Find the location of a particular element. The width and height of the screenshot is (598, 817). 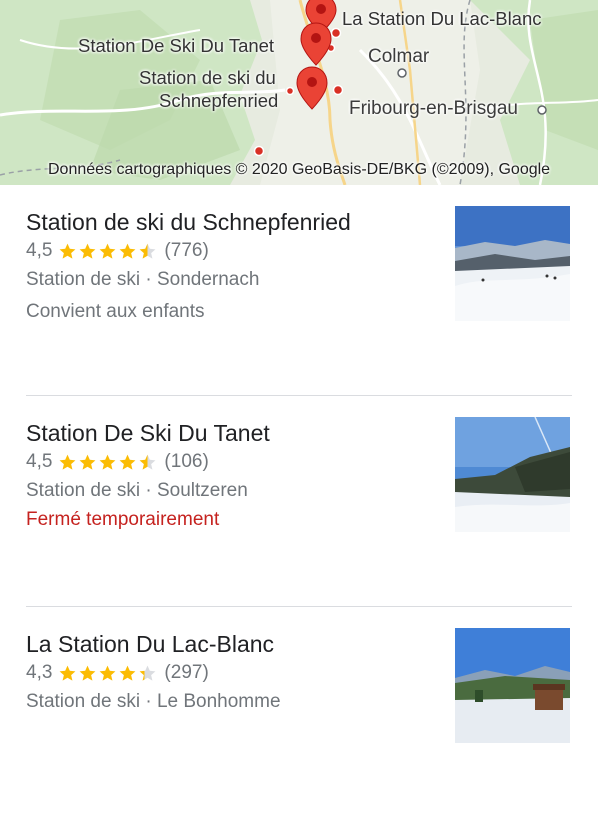

map-label-tanet: Station De Ski Du Tanet is located at coordinates (176, 46).